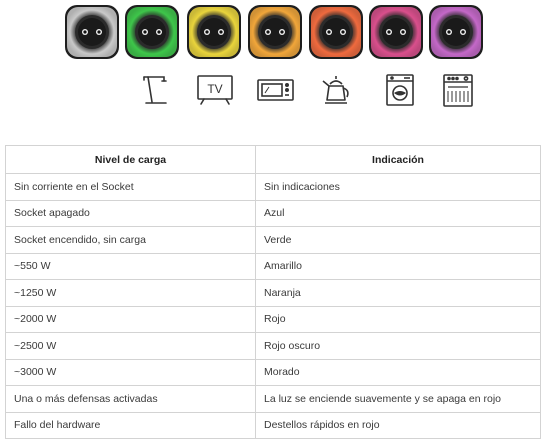 This screenshot has width=550, height=446. I want to click on desk-lamp-icon, so click(155, 90).